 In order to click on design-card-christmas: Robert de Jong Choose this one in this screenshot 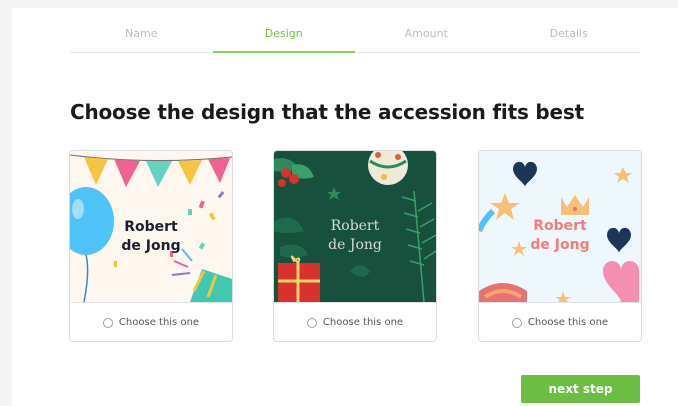, I will do `click(355, 246)`.